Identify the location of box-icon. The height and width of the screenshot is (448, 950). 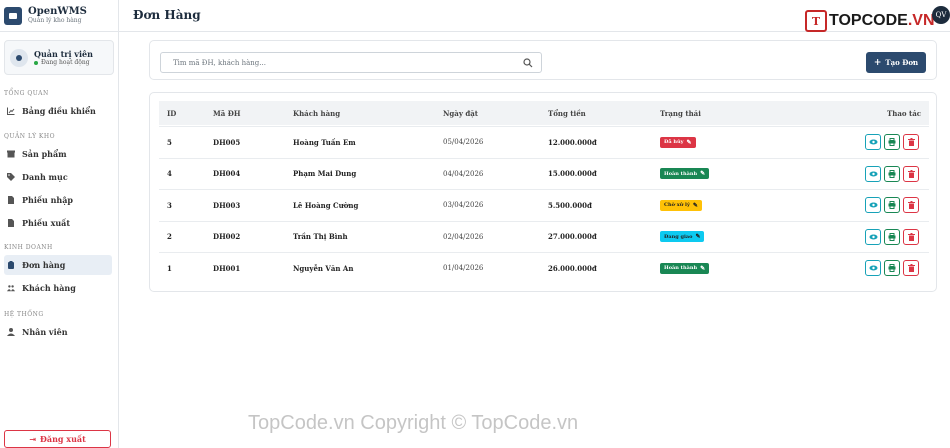
(11, 154).